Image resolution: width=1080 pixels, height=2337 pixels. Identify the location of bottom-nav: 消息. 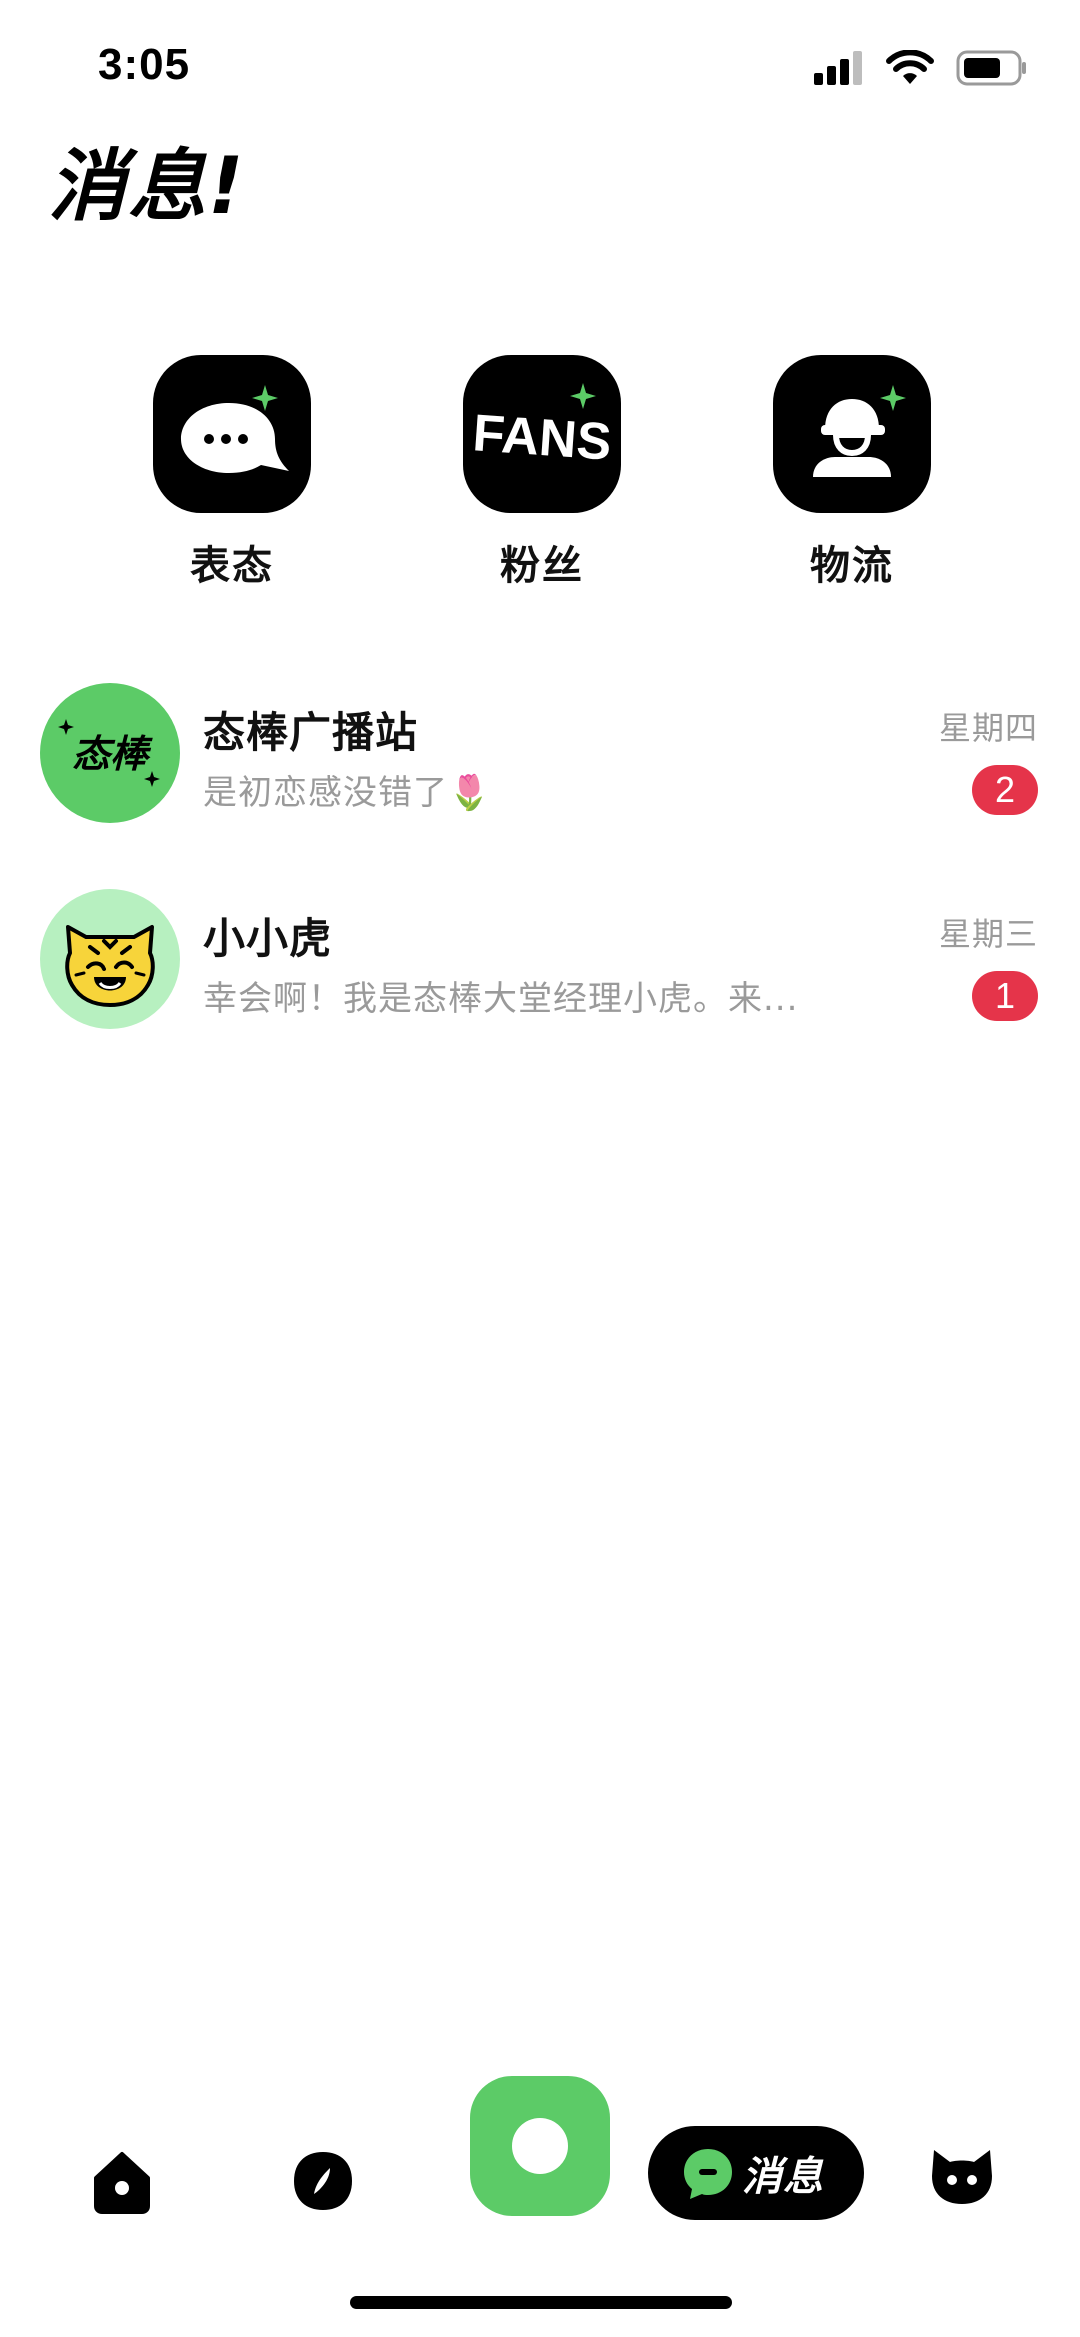
(540, 2170).